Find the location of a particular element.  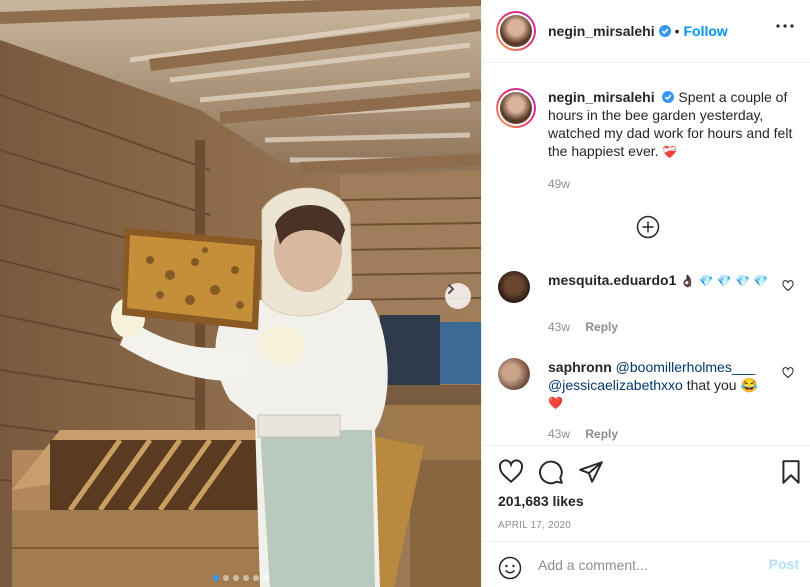

caption-avatar is located at coordinates (516, 108).